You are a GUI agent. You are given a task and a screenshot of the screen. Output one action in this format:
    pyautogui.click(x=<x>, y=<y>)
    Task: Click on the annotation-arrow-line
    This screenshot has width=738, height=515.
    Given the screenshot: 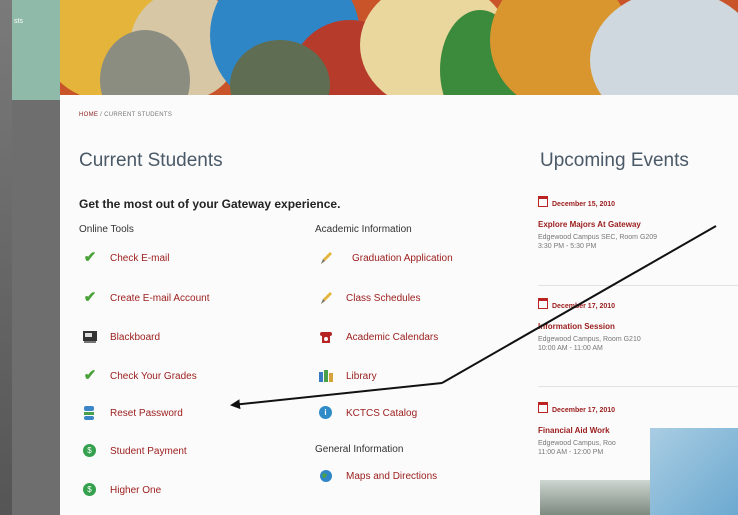 What is the action you would take?
    pyautogui.click(x=579, y=304)
    